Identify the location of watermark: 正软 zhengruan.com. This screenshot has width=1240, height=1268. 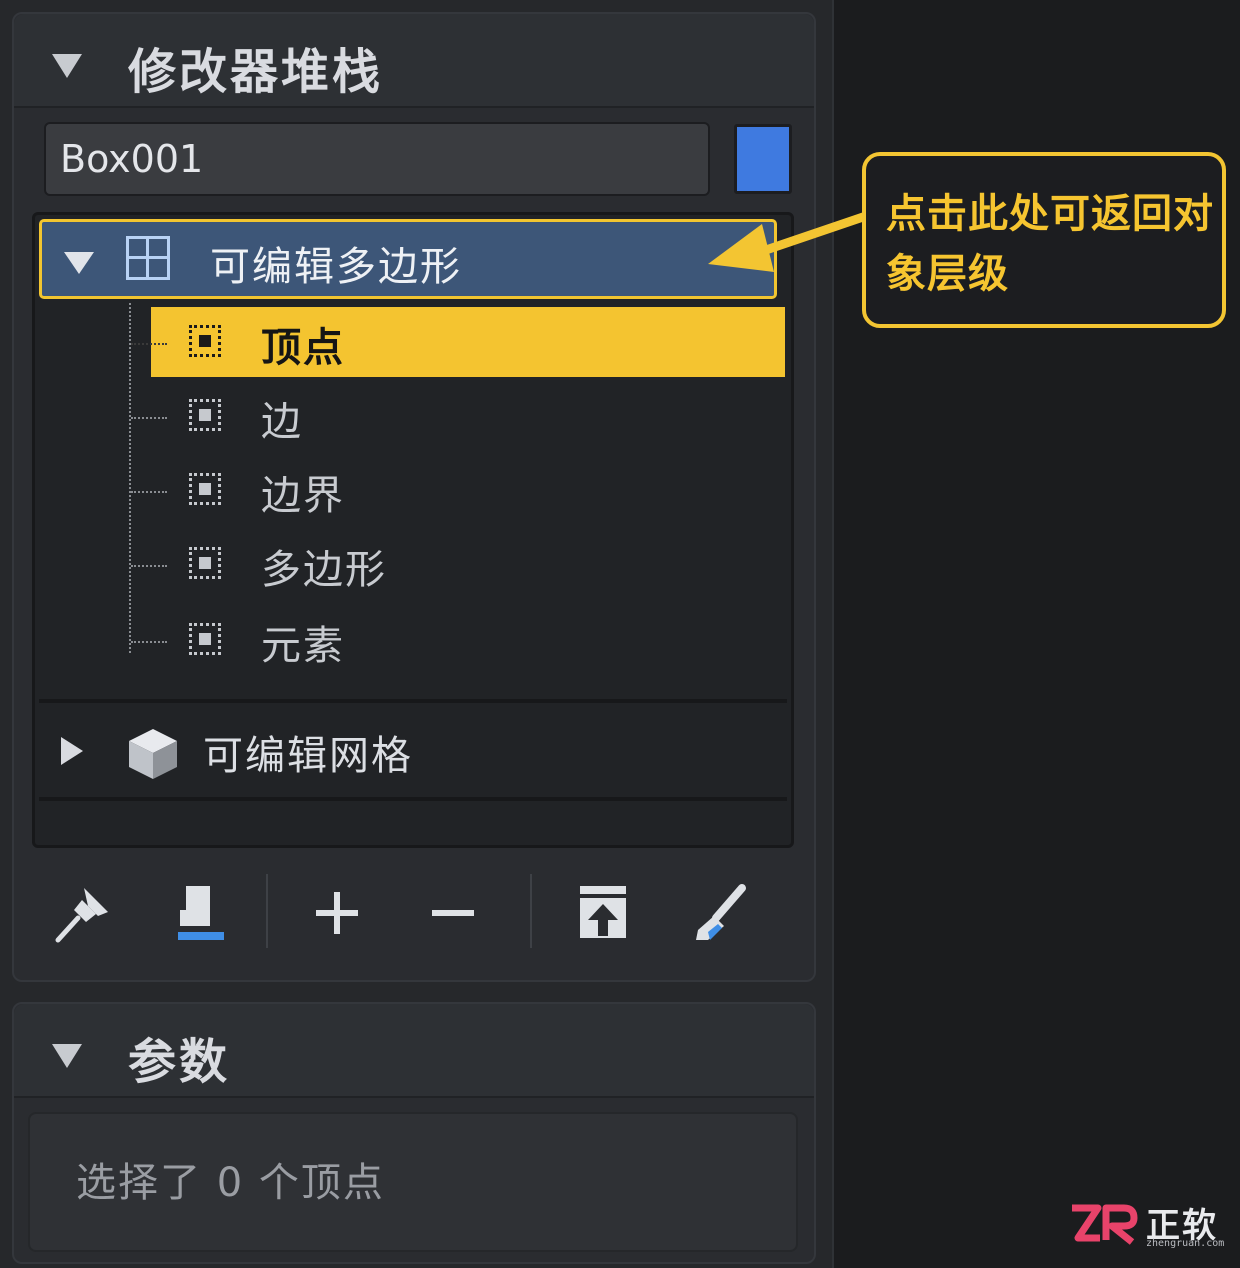
(1148, 1228).